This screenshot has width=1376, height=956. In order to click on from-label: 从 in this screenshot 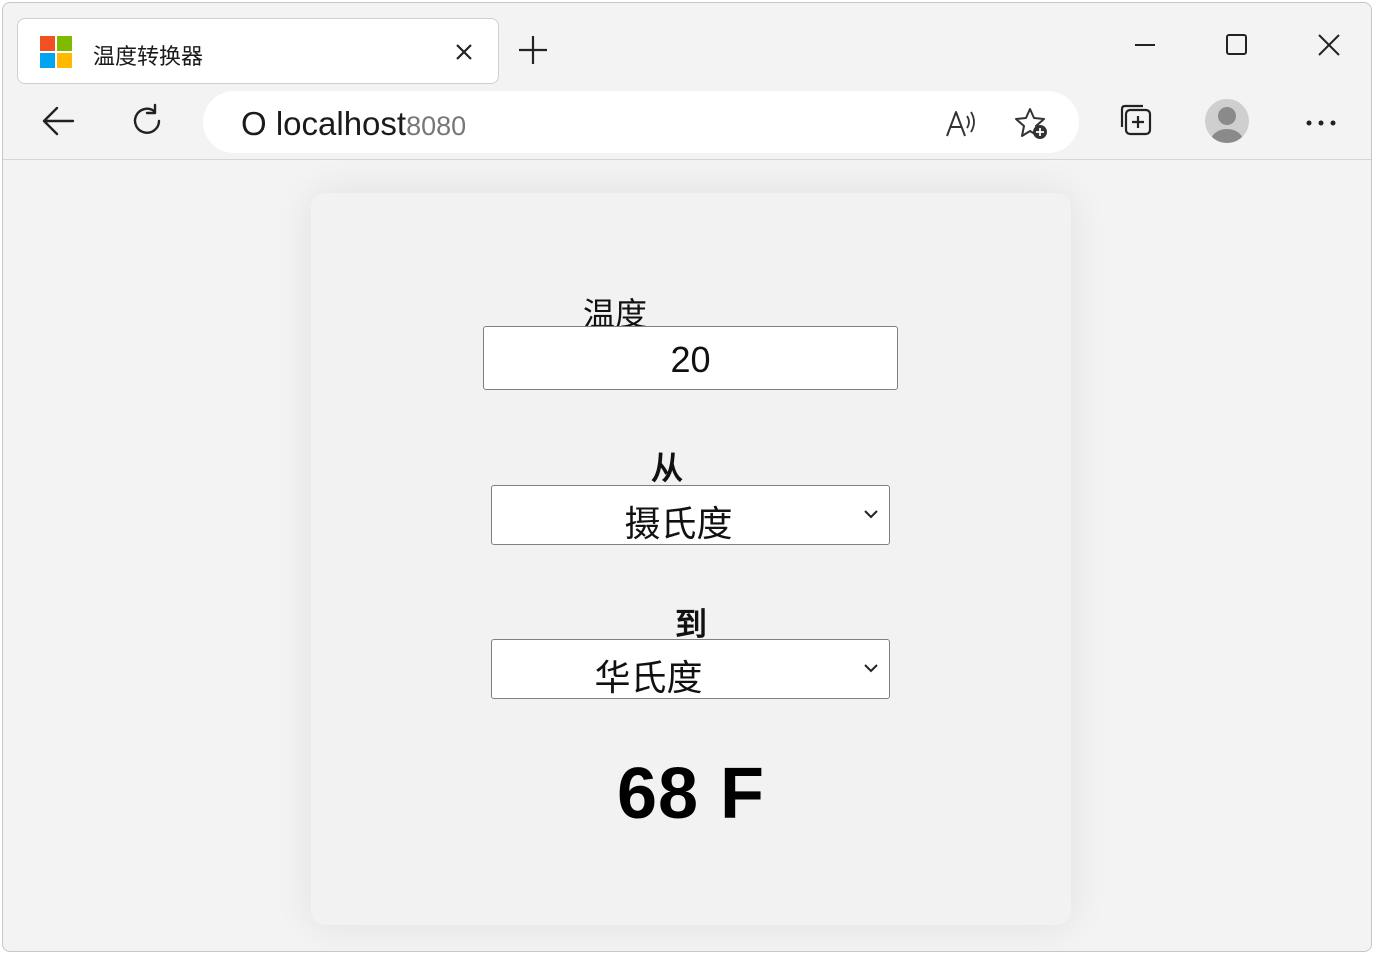, I will do `click(667, 468)`.